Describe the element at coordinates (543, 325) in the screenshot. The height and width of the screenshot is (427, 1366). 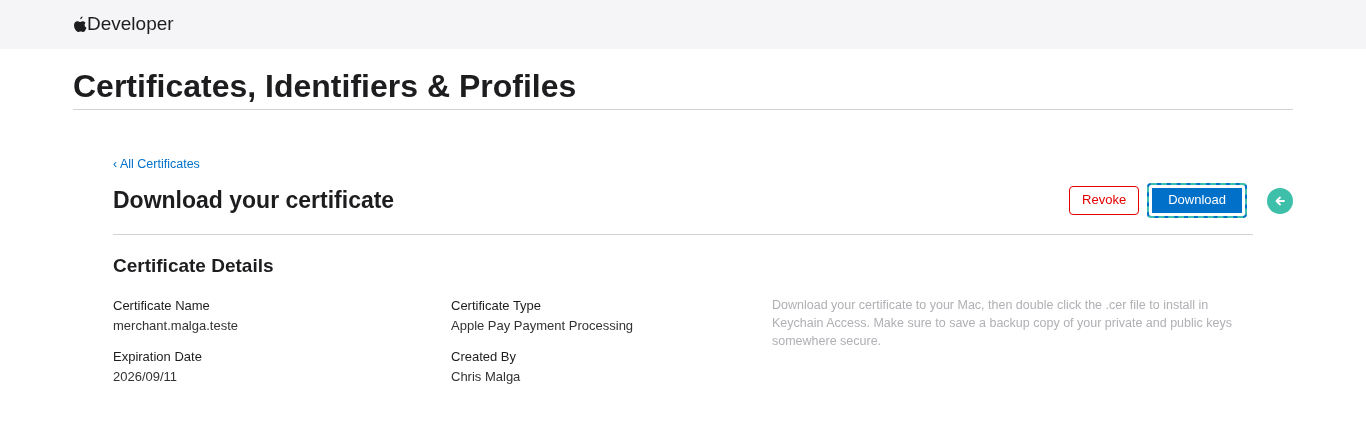
I see `field-value: Apple Pay Payment Processing` at that location.